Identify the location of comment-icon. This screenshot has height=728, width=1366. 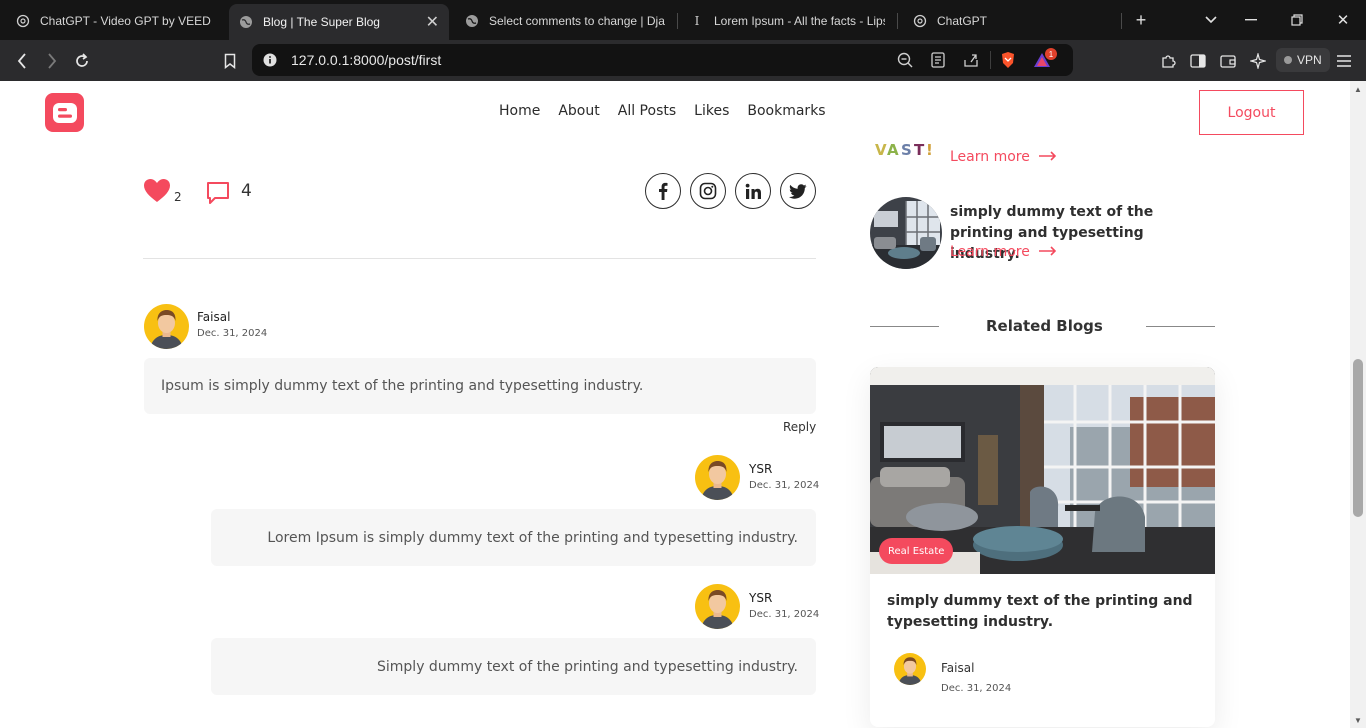
(218, 195).